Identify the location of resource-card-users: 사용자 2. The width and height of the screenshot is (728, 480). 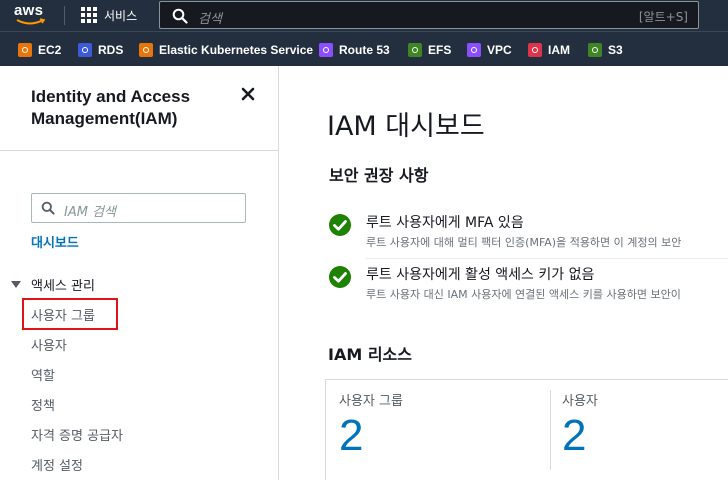
(580, 425).